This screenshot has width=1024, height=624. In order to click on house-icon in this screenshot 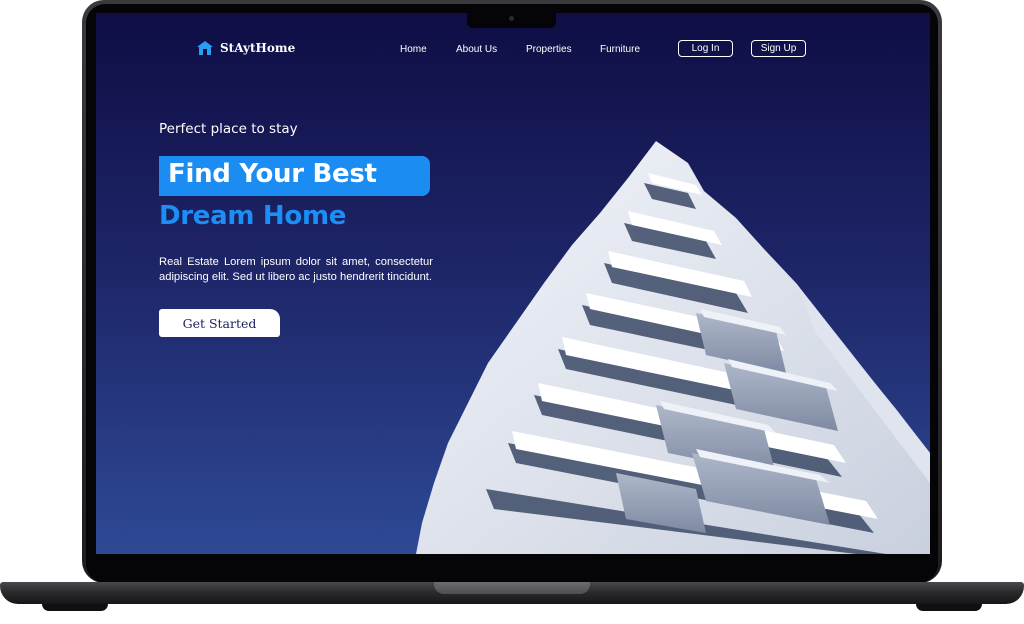, I will do `click(205, 48)`.